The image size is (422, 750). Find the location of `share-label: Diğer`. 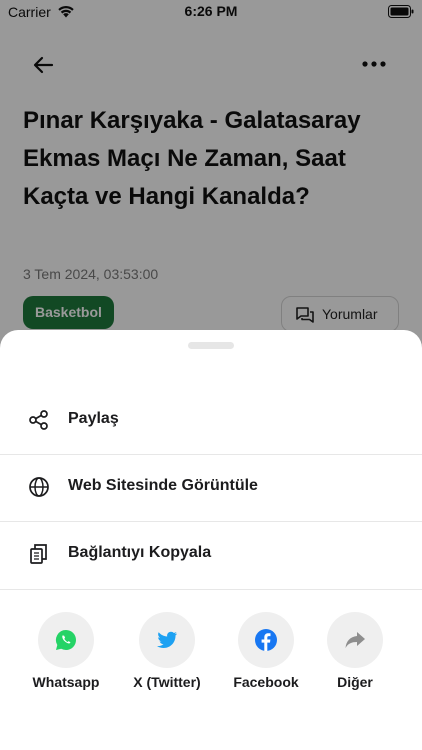

share-label: Diğer is located at coordinates (355, 682).